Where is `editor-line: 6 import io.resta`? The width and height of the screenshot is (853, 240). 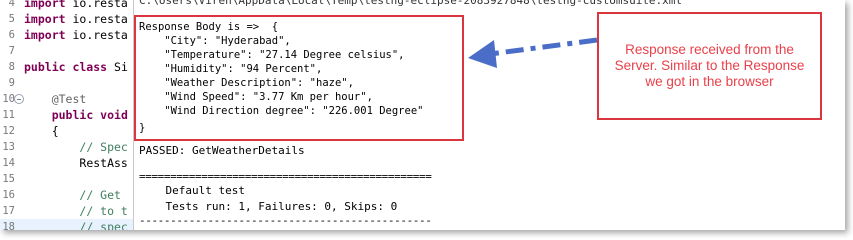
editor-line: 6 import io.resta is located at coordinates (70, 35).